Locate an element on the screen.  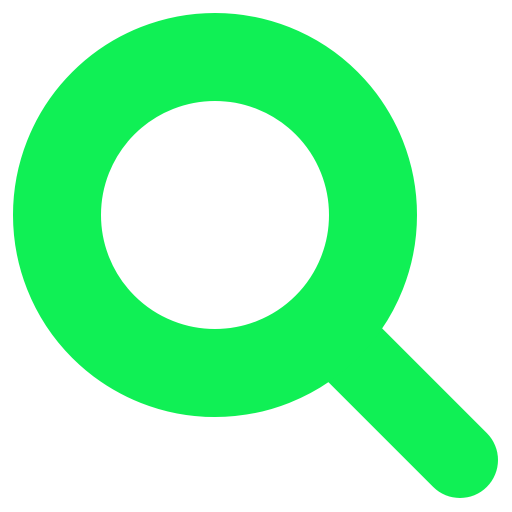
search-icon-handle is located at coordinates (405, 405).